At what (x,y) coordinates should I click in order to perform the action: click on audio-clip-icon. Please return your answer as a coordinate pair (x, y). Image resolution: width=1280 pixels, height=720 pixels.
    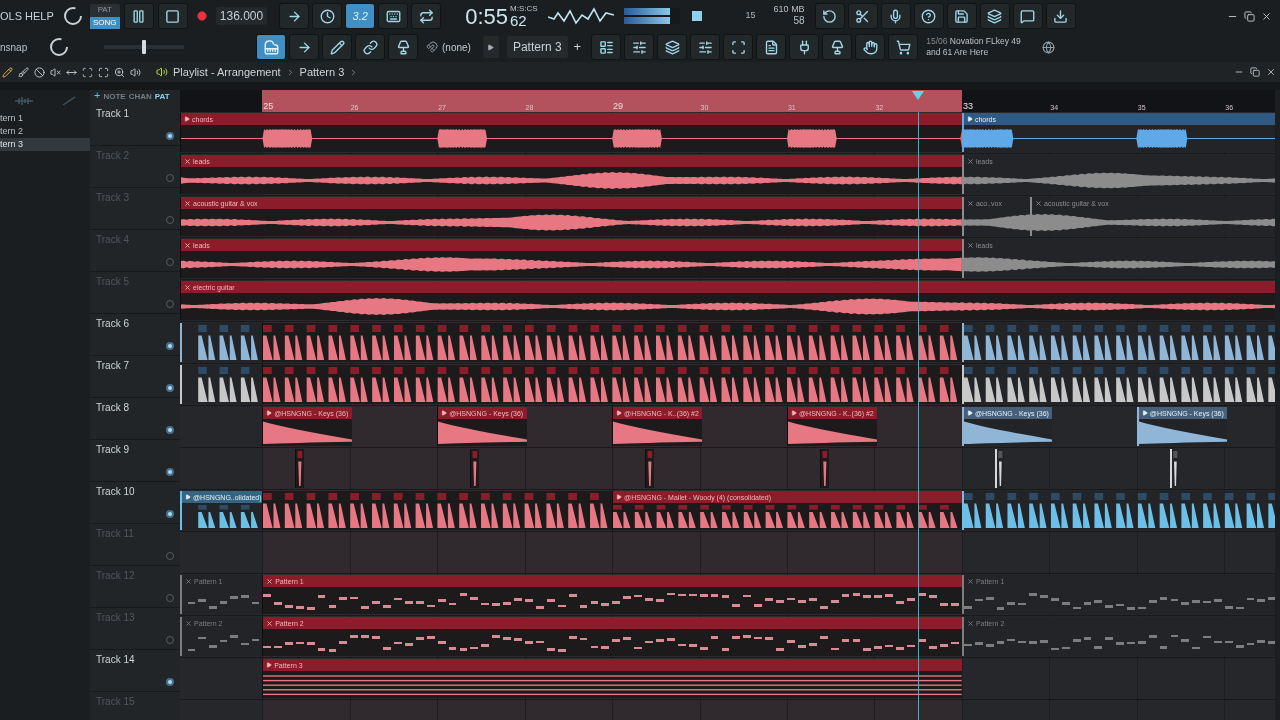
    Looking at the image, I should click on (23, 101).